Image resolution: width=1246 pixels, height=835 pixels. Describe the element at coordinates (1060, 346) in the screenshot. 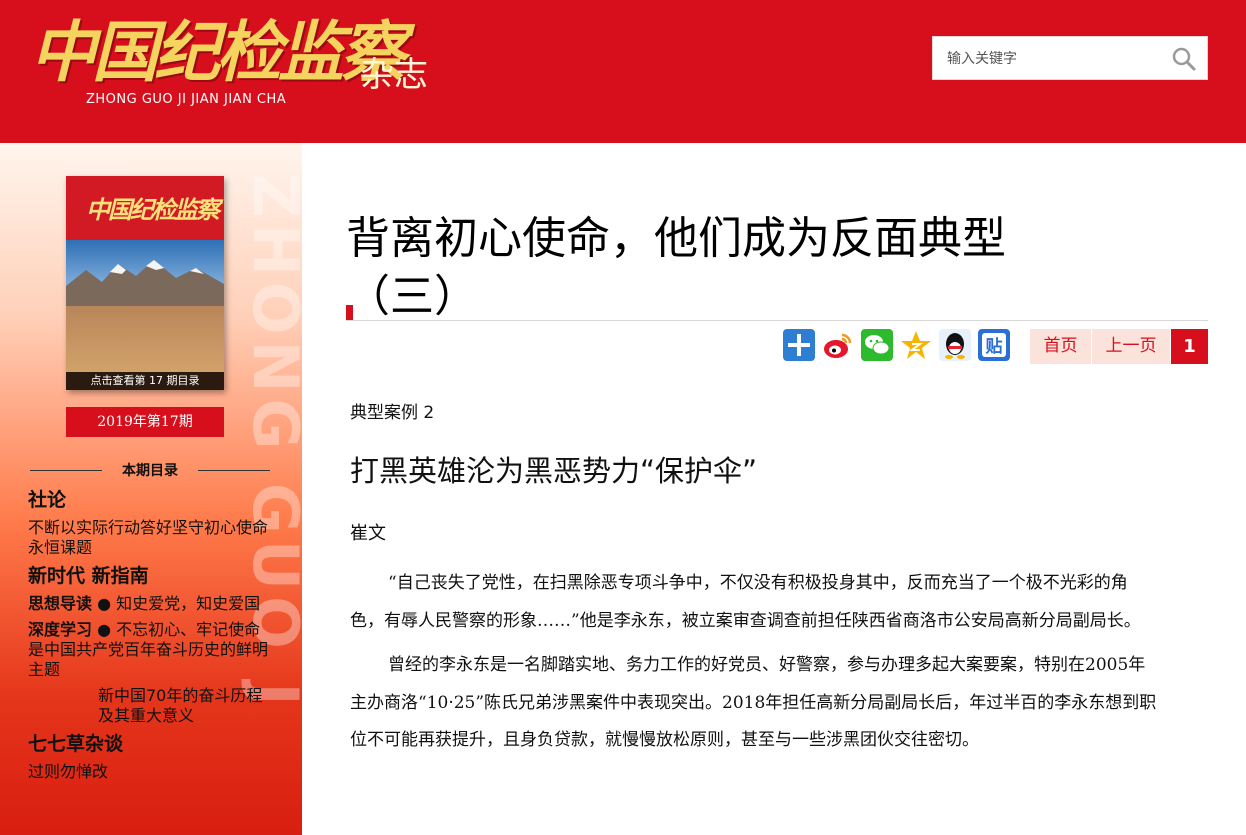

I see `pager-home-button: 首页` at that location.